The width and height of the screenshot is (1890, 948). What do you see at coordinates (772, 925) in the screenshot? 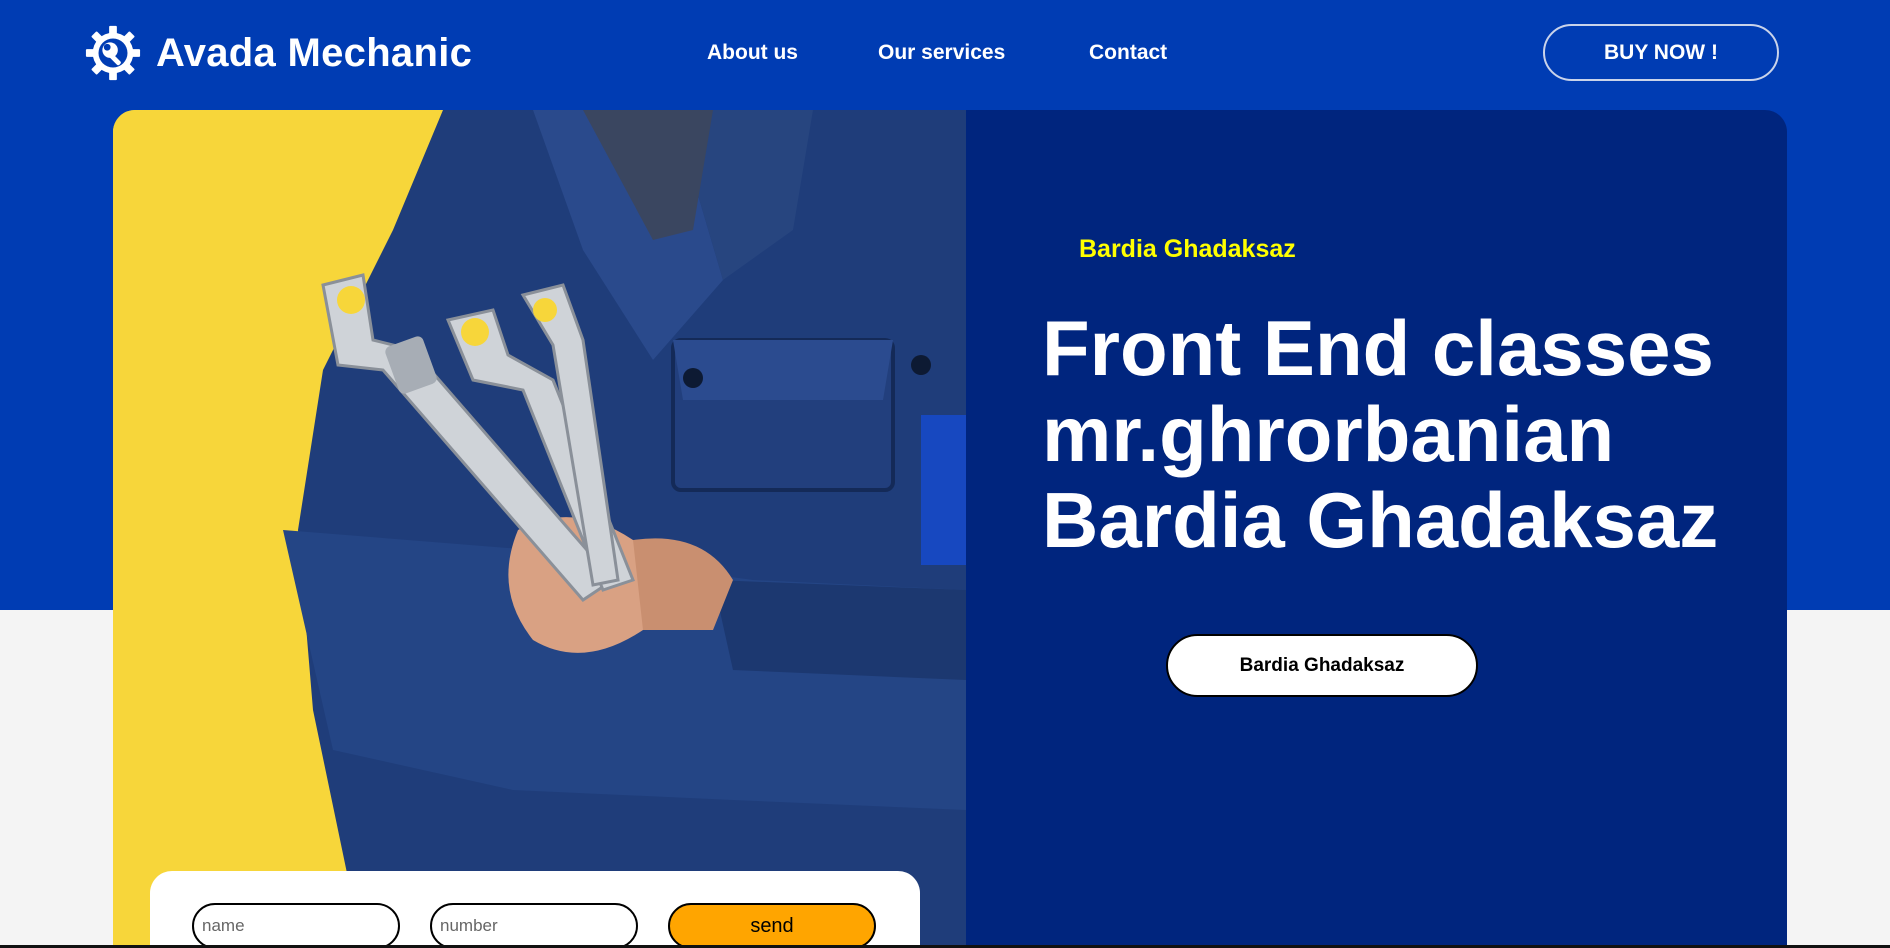
I see `send-button: send` at bounding box center [772, 925].